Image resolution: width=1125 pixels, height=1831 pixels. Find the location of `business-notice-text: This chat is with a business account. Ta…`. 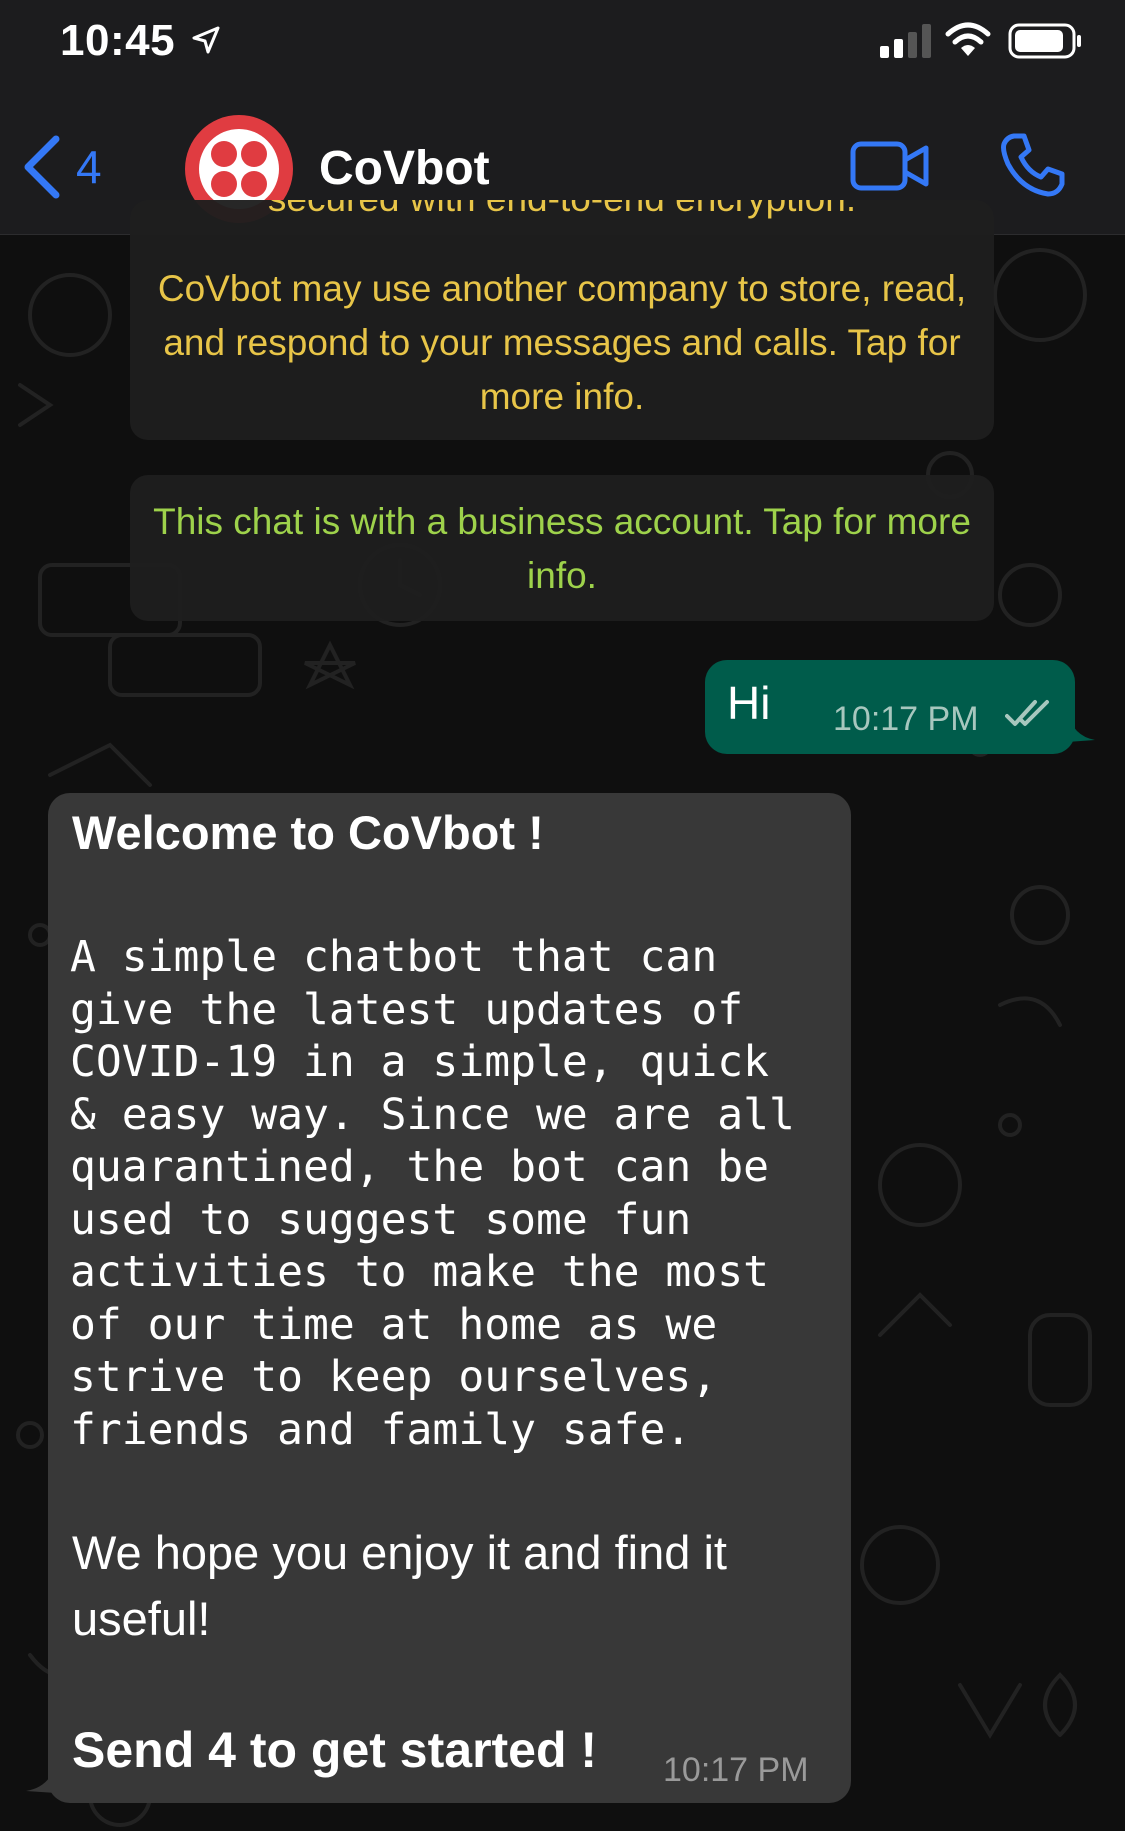

business-notice-text: This chat is with a business account. Ta… is located at coordinates (562, 548).